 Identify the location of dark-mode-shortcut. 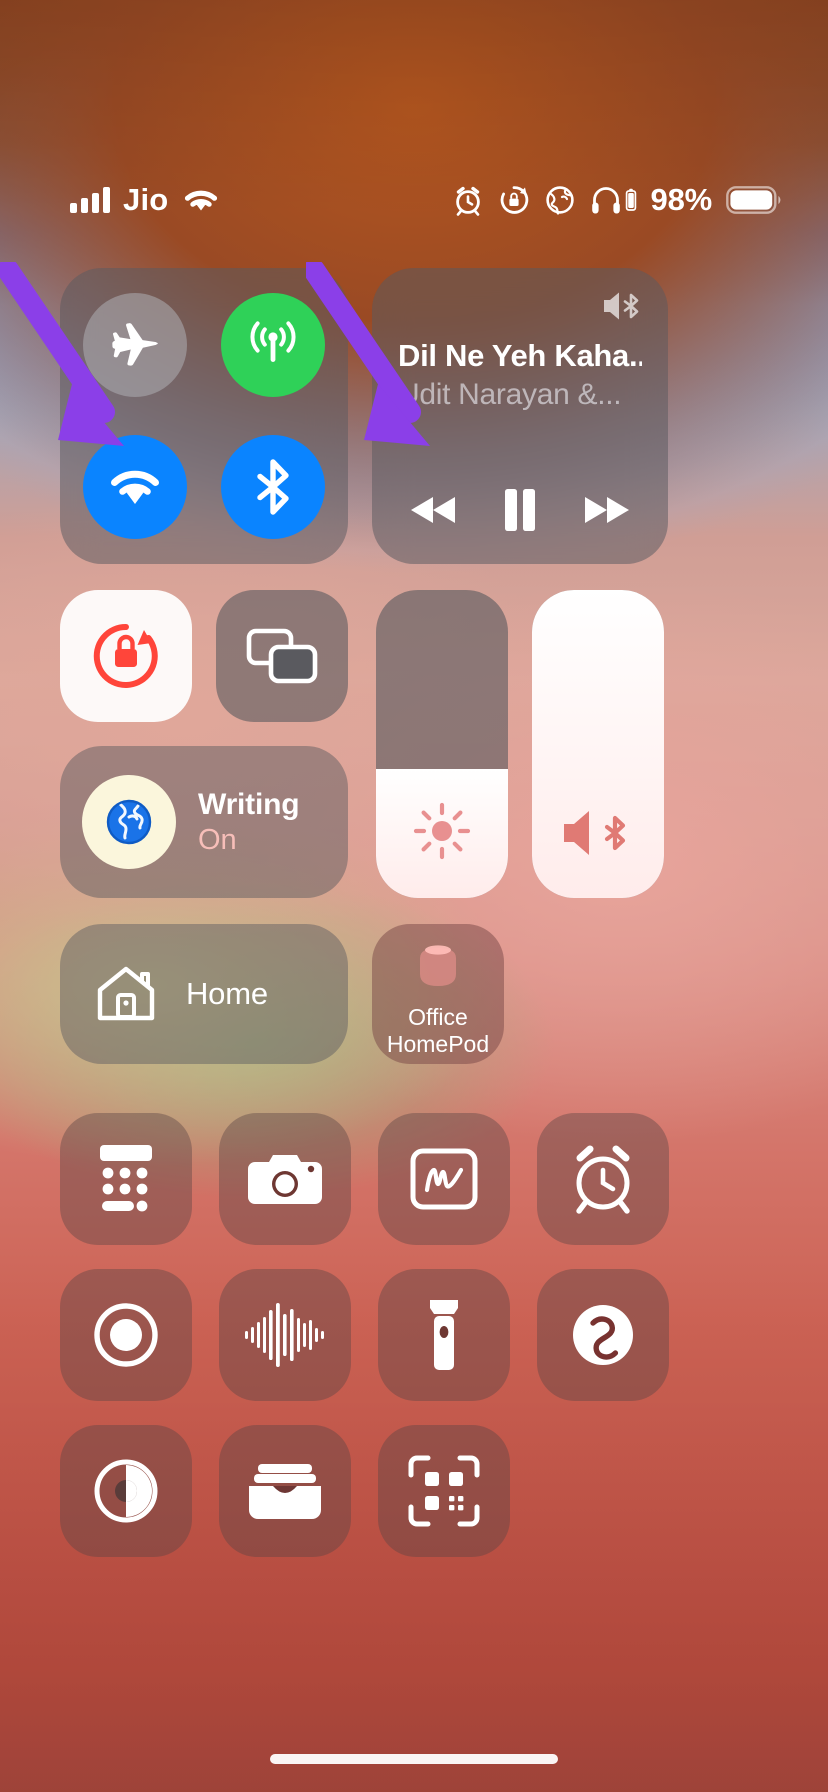
(126, 1491).